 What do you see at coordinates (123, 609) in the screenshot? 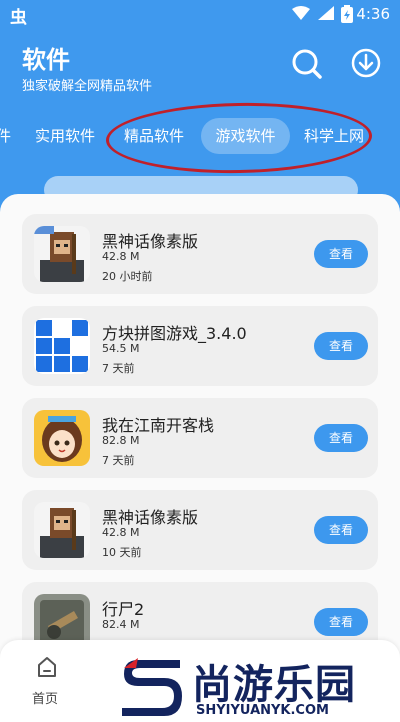
I see `app-name: 行尸2` at bounding box center [123, 609].